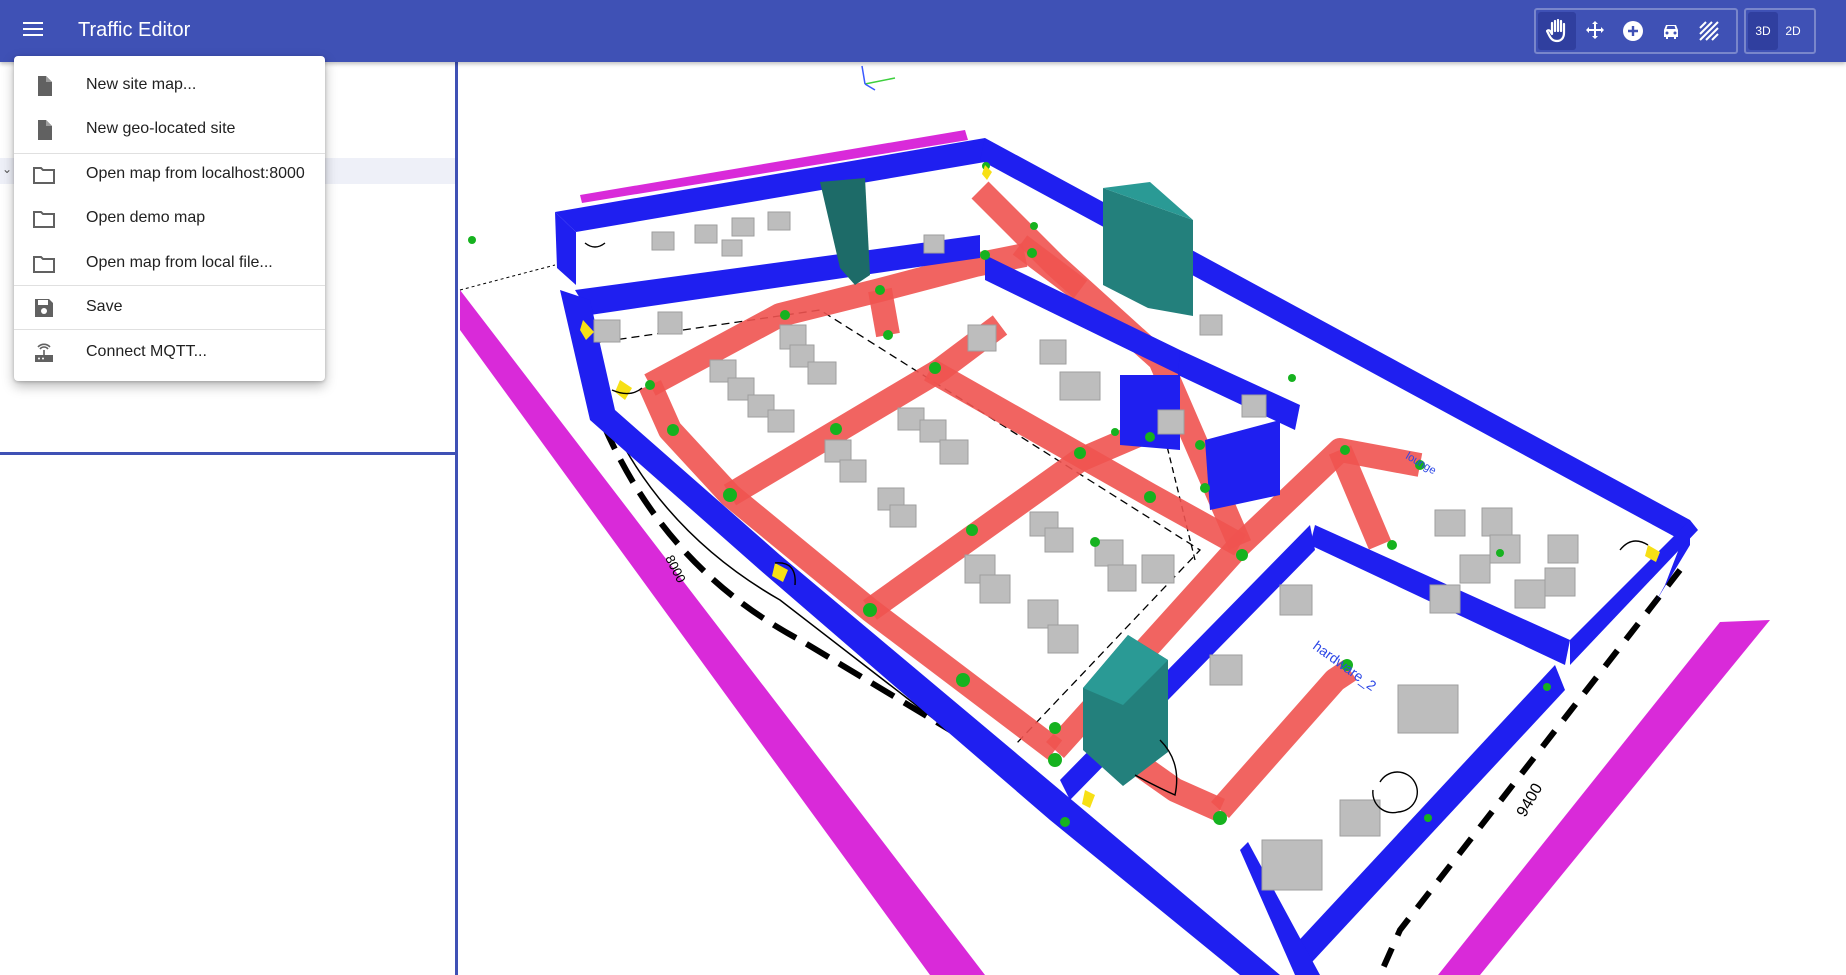 The image size is (1846, 975). What do you see at coordinates (195, 173) in the screenshot?
I see `menu-item-label: Open map from localhost:8000` at bounding box center [195, 173].